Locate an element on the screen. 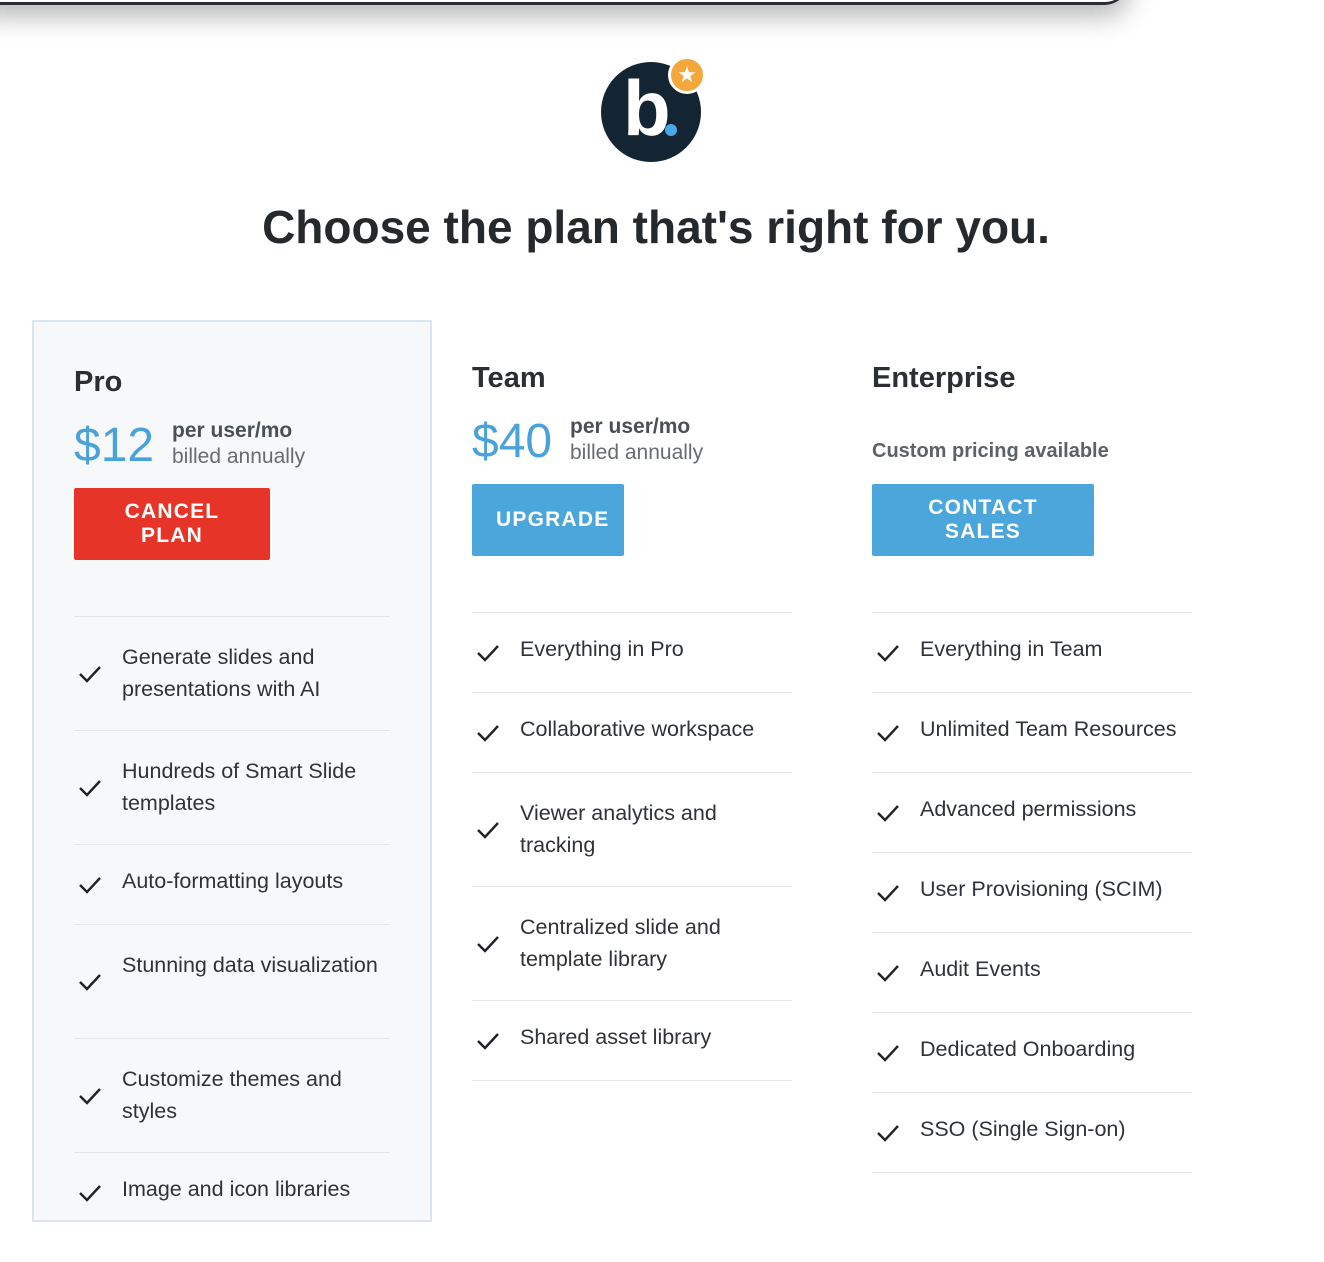 The height and width of the screenshot is (1262, 1324). feature-item: Hundreds of Smart Slide templates is located at coordinates (232, 788).